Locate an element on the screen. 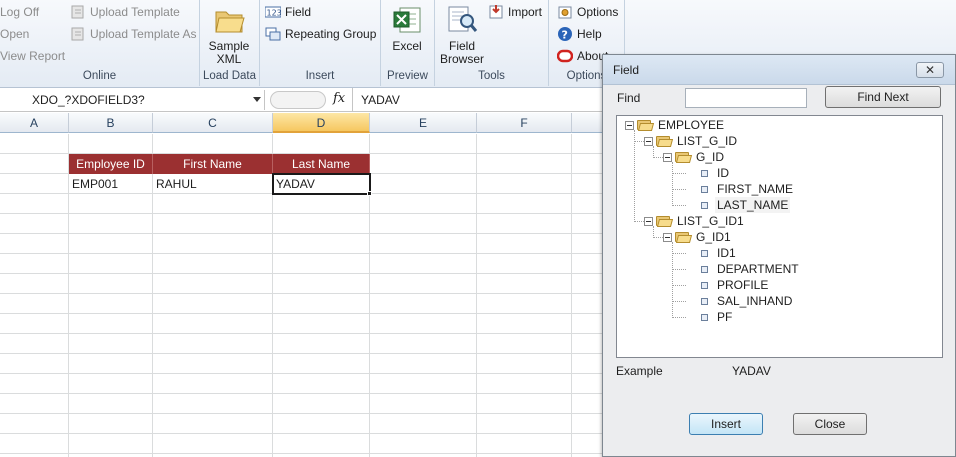  upload-template-label: Upload Template is located at coordinates (135, 12).